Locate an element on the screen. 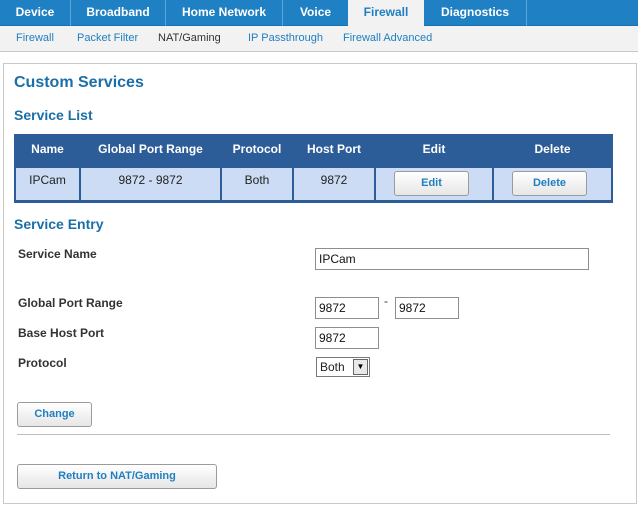 The width and height of the screenshot is (638, 507). tab-device: Device is located at coordinates (35, 13).